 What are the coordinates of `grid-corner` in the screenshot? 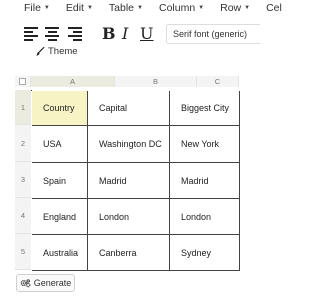 It's located at (23, 81).